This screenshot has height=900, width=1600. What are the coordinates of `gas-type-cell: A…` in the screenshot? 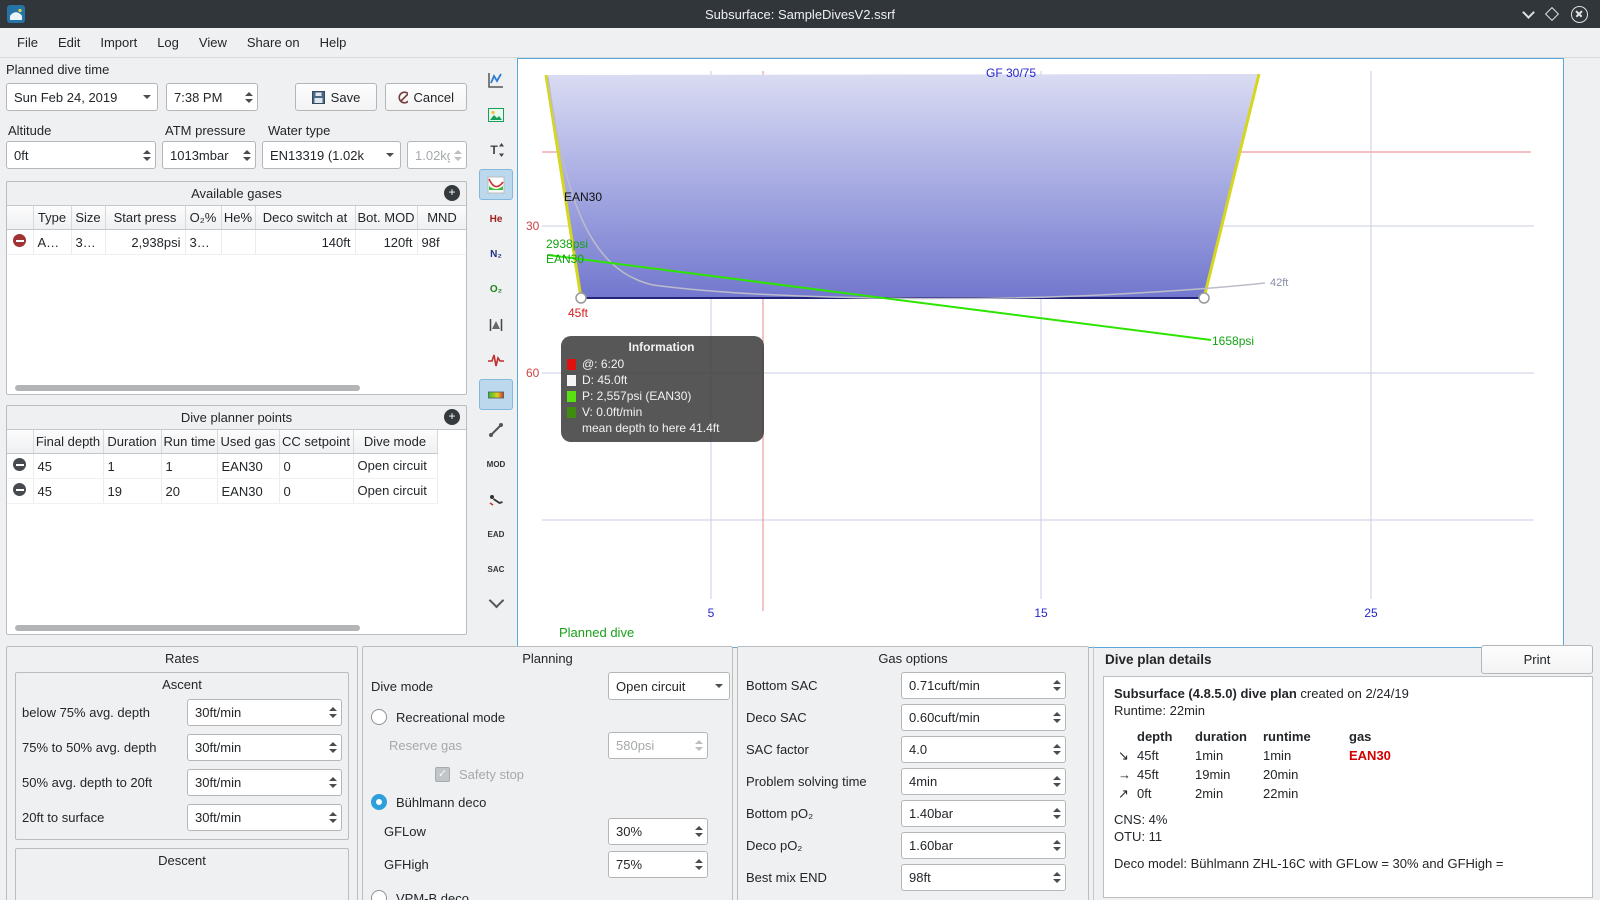 It's located at (52, 242).